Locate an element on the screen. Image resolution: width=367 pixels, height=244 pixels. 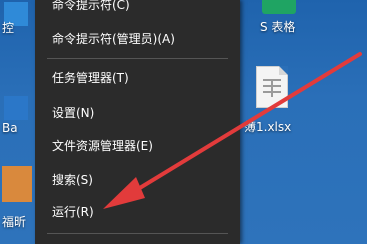
menu-item-settings: 设置(N) is located at coordinates (137, 113).